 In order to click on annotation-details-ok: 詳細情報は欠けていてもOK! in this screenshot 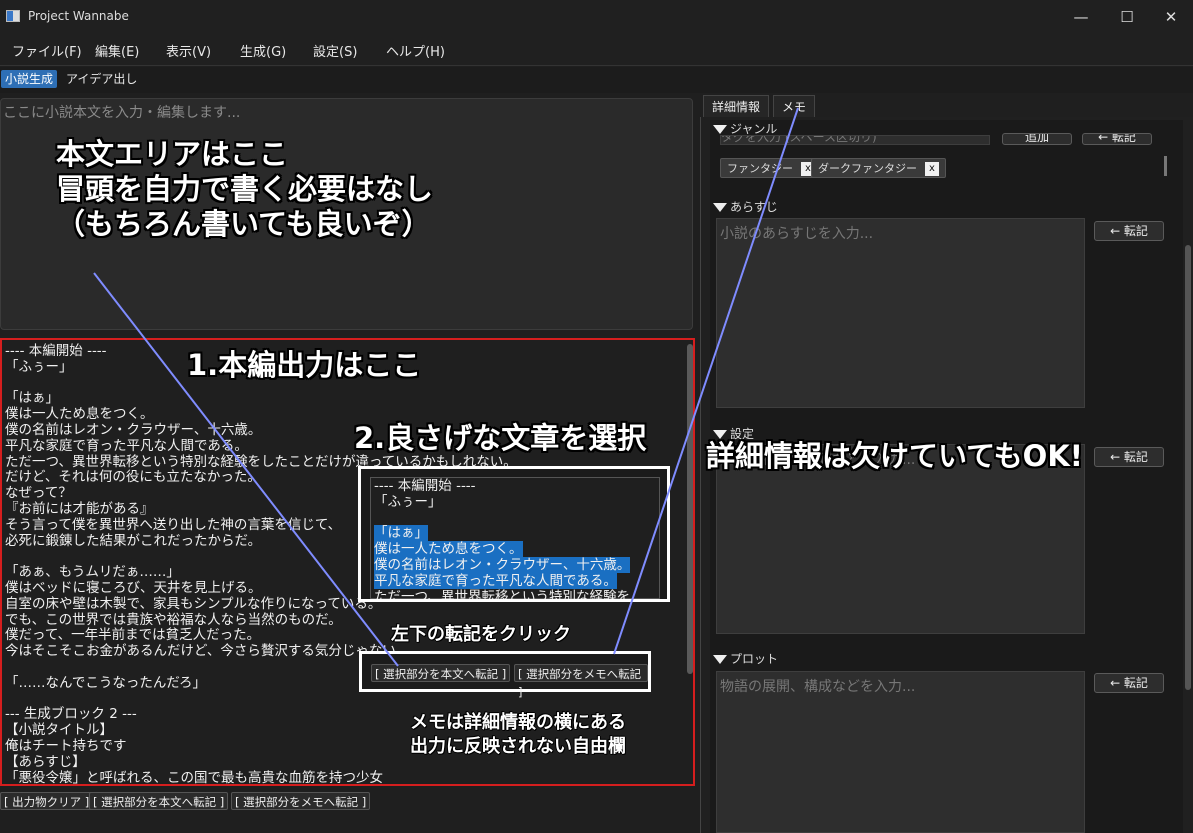, I will do `click(895, 456)`.